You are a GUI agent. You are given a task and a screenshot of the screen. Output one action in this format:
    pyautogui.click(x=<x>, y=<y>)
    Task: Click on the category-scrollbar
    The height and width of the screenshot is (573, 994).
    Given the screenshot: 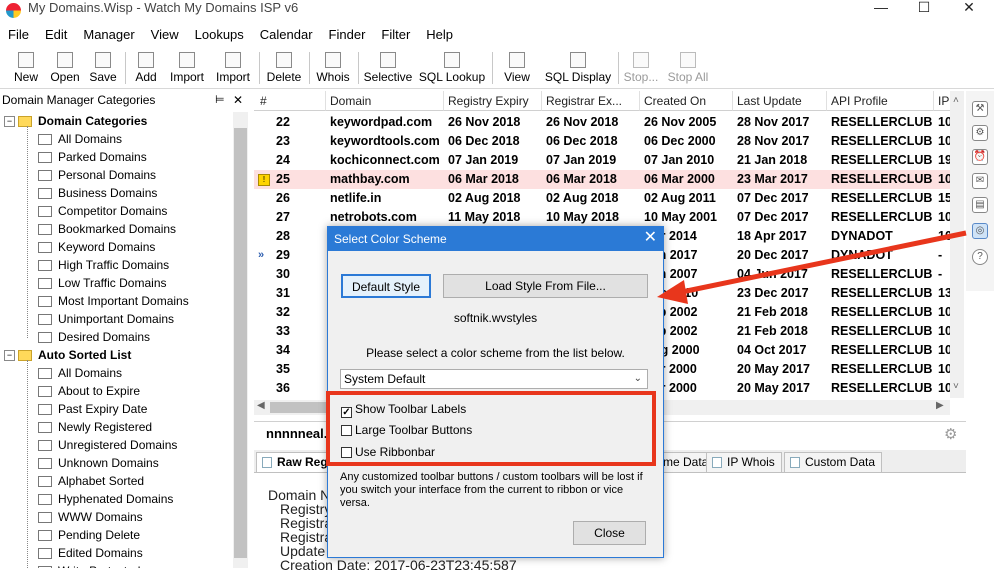 What is the action you would take?
    pyautogui.click(x=240, y=340)
    